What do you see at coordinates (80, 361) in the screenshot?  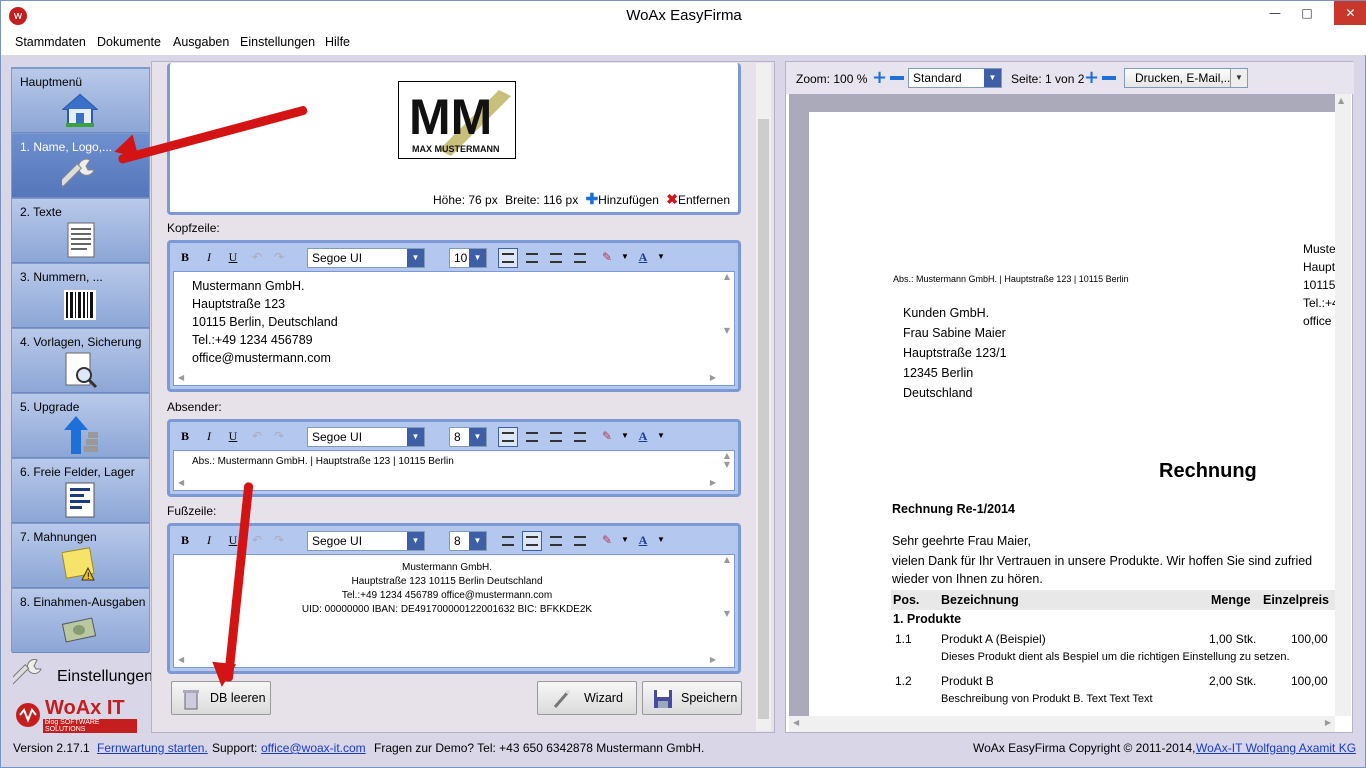 I see `sidebar-item-vorlagen: 4. Vorlagen, Sicherung` at bounding box center [80, 361].